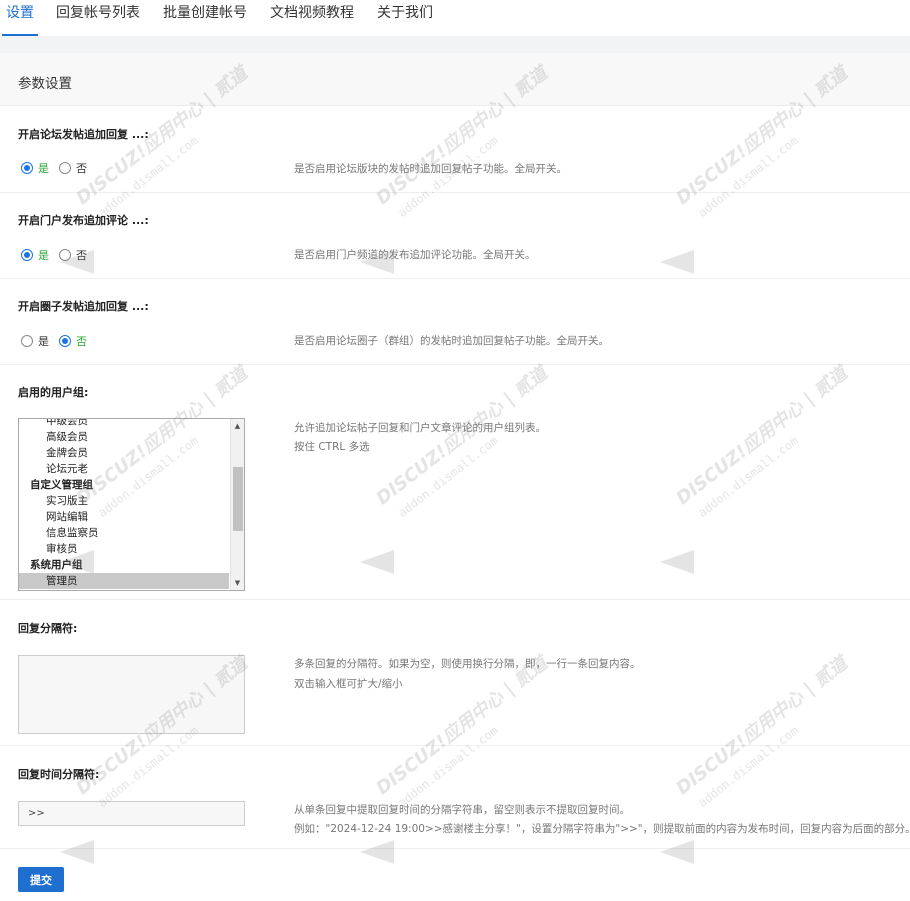 The width and height of the screenshot is (910, 901). What do you see at coordinates (124, 424) in the screenshot?
I see `usergroup-option: 中级会员` at bounding box center [124, 424].